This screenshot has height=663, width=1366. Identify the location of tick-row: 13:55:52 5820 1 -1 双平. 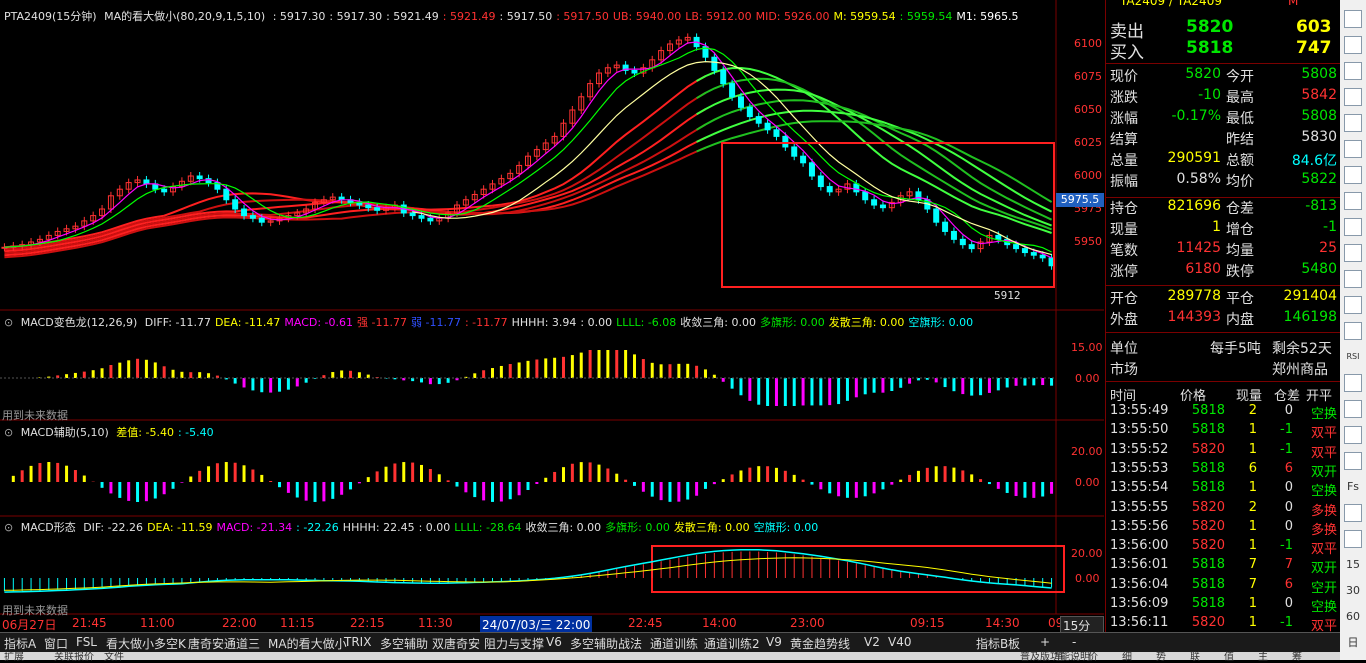
(1223, 451).